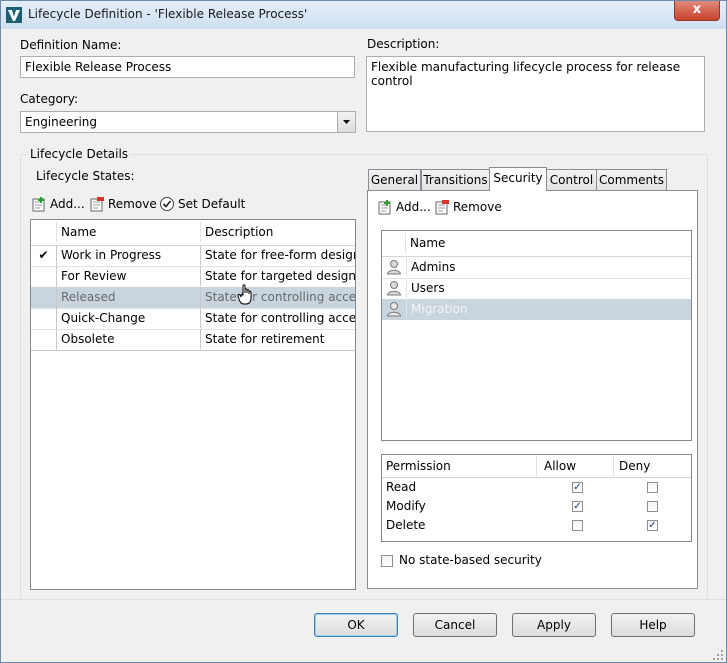  What do you see at coordinates (718, 655) in the screenshot?
I see `resize-grip-icon` at bounding box center [718, 655].